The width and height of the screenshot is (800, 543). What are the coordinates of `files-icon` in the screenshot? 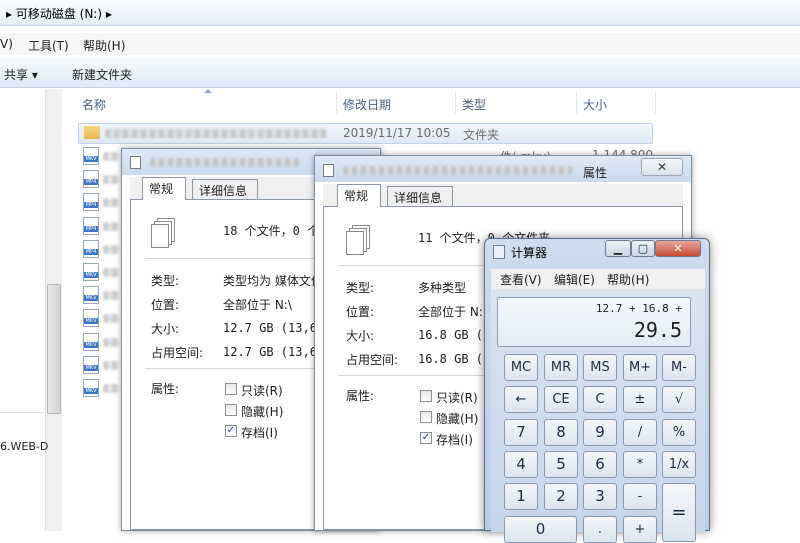 It's located at (163, 233).